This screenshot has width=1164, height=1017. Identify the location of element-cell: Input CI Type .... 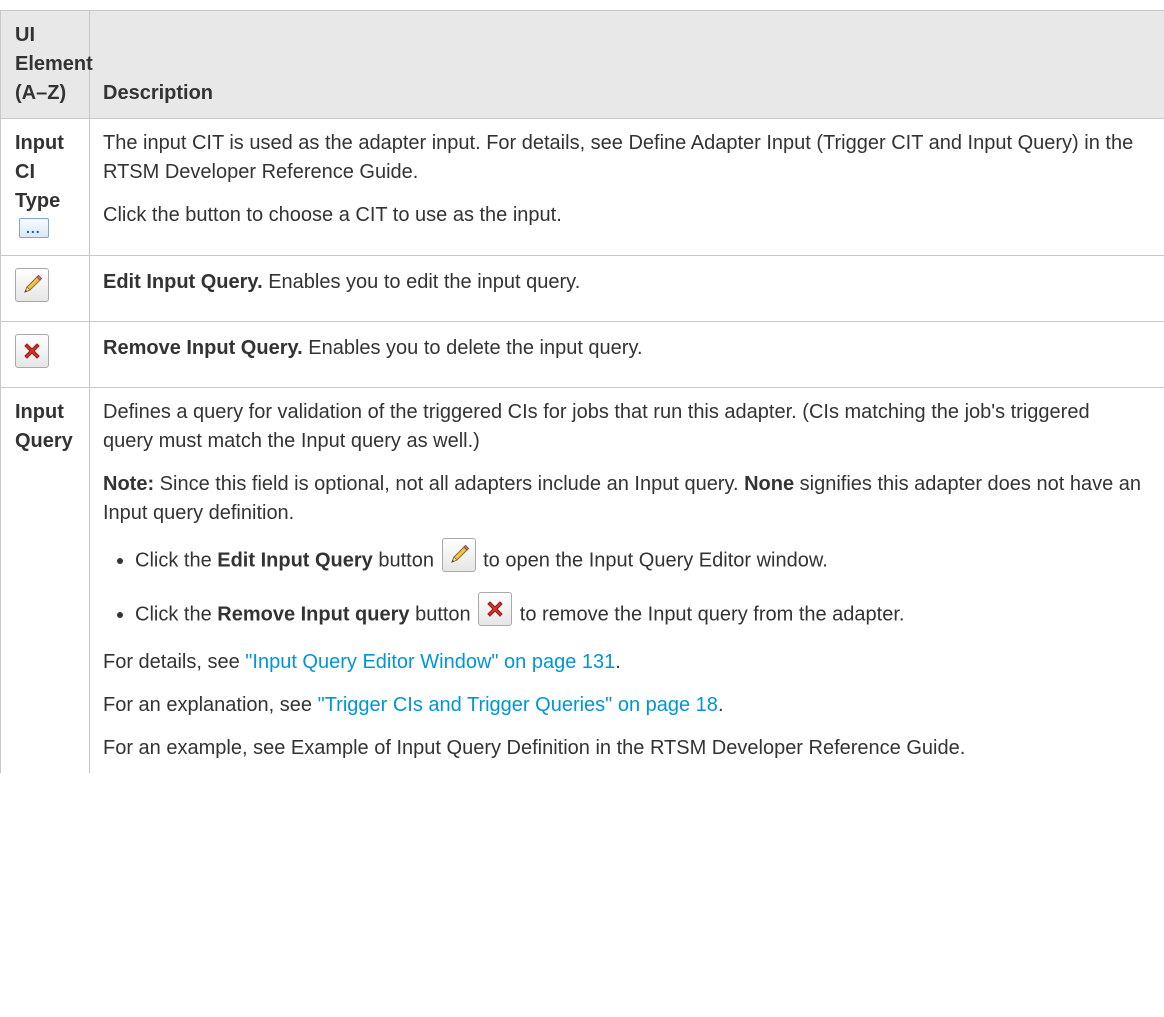
(45, 187).